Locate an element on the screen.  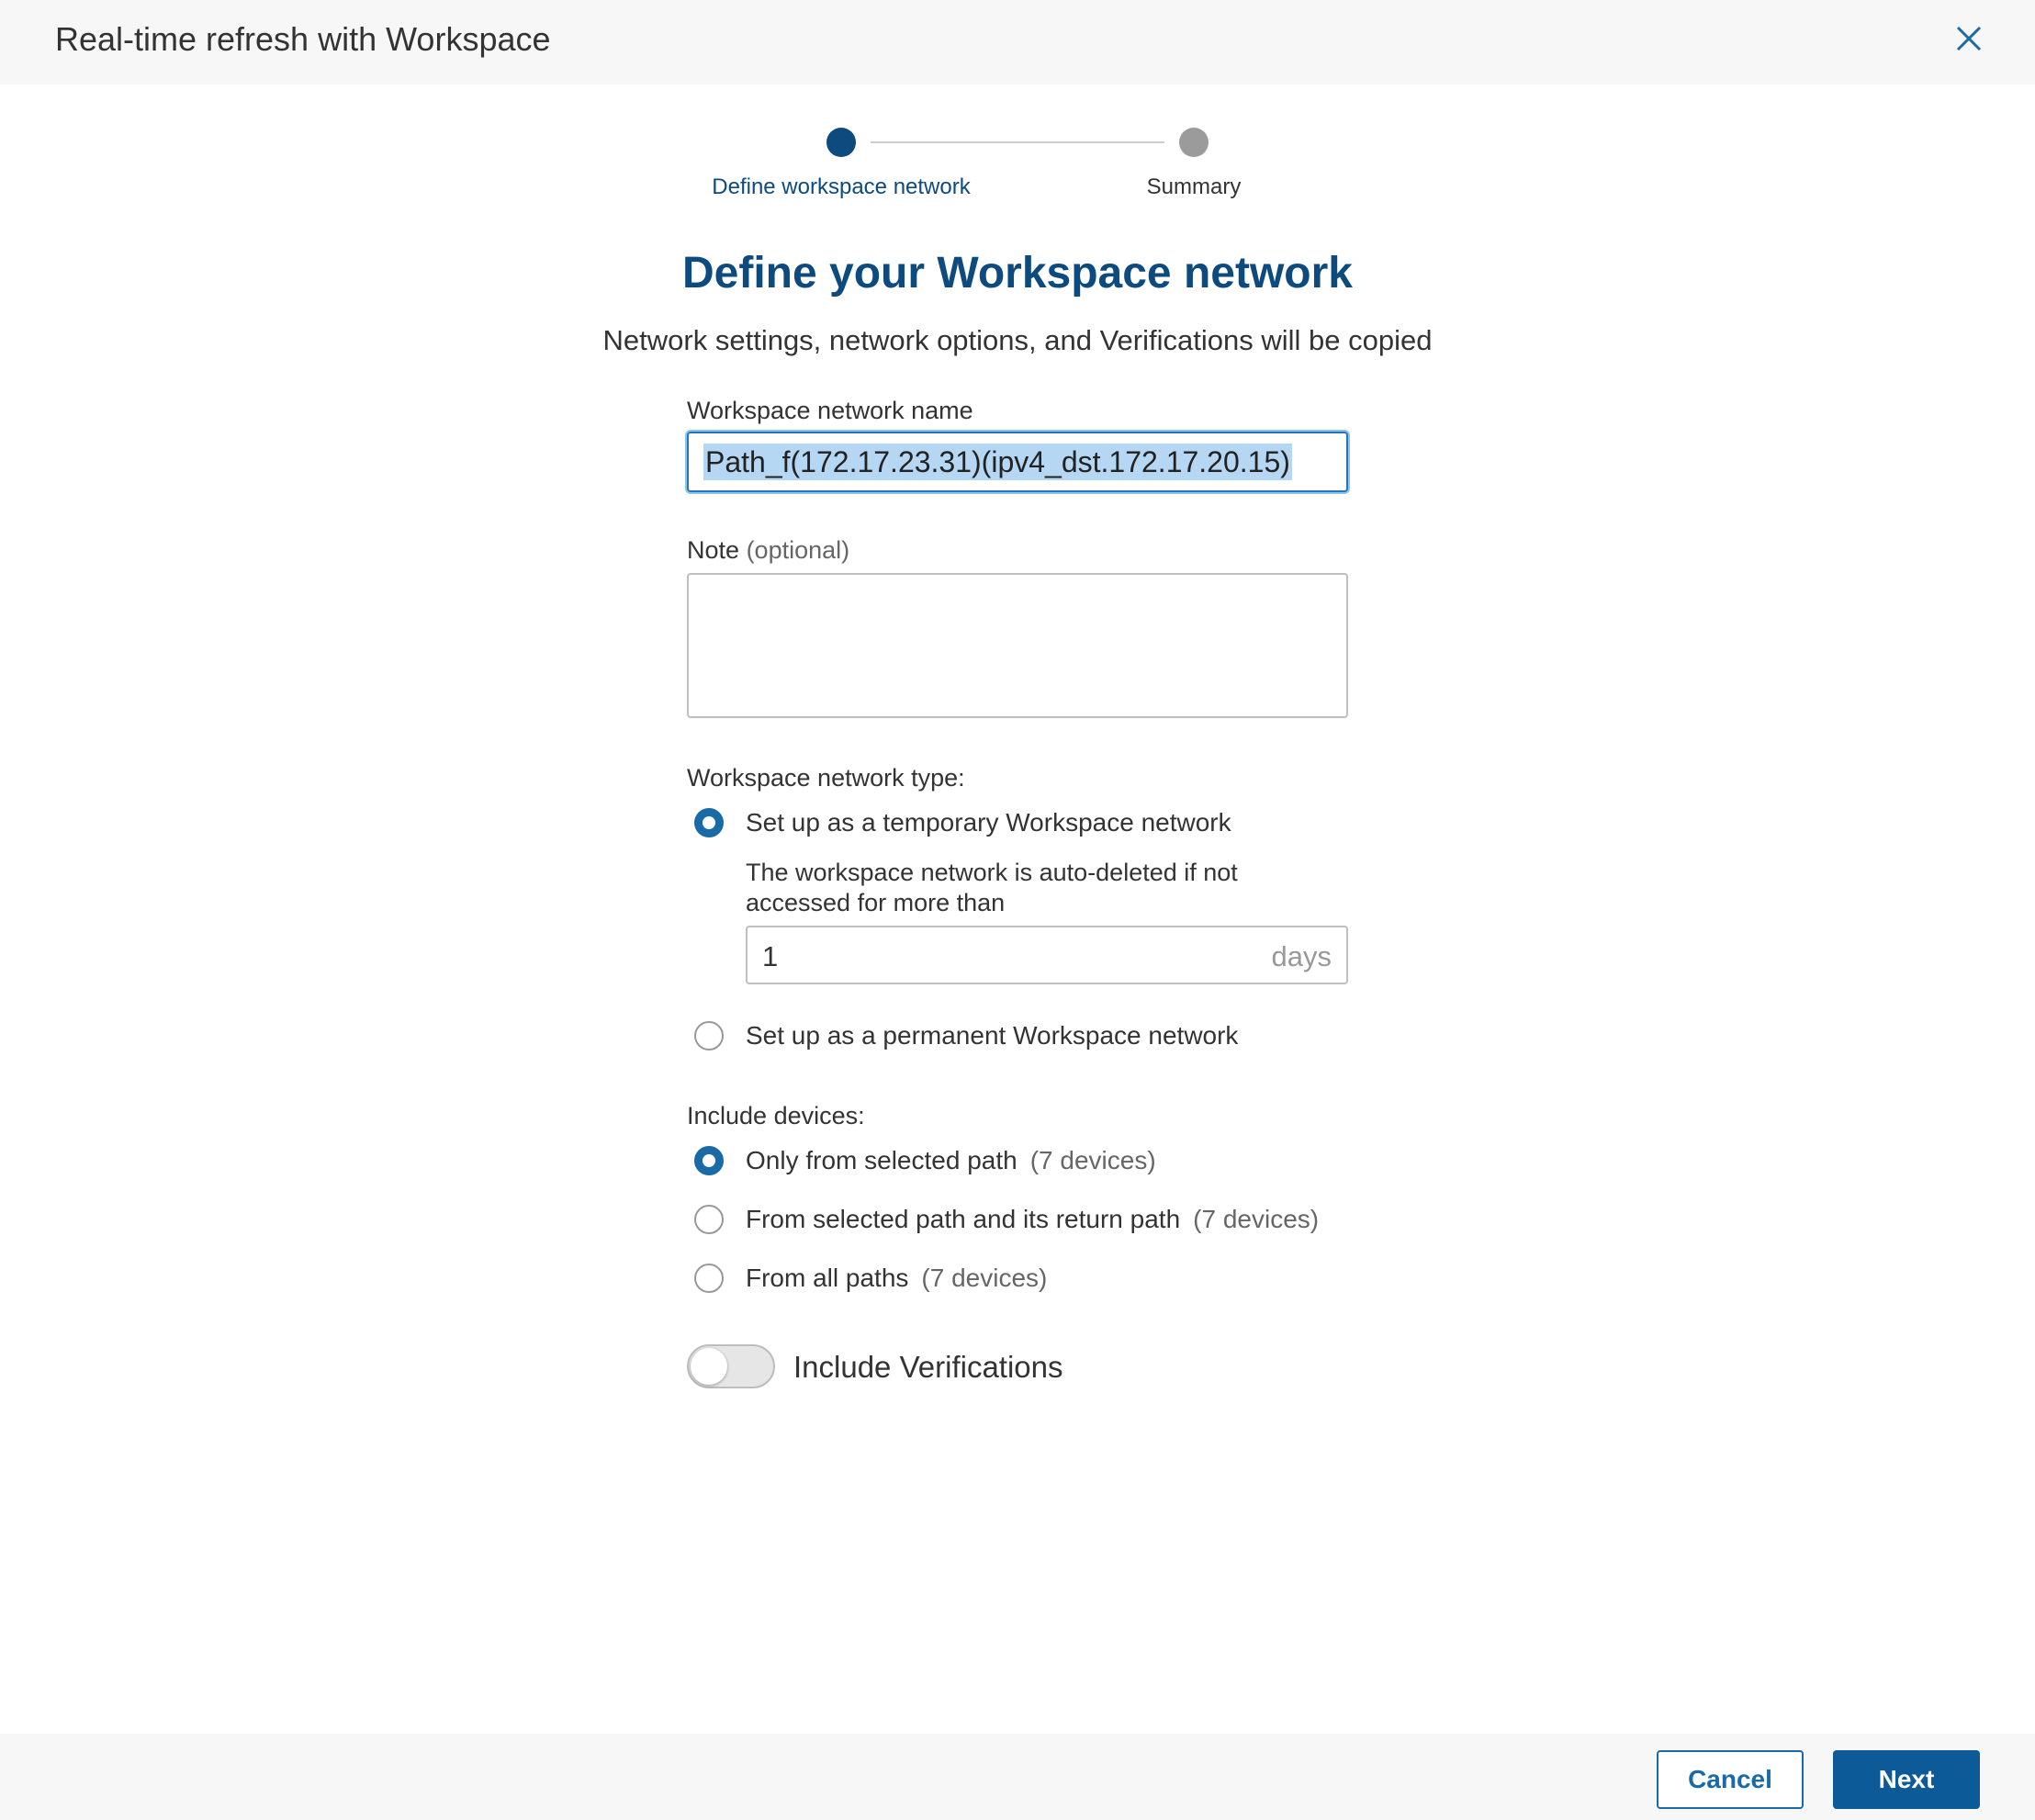
selected-and-return-path-radio is located at coordinates (709, 1219).